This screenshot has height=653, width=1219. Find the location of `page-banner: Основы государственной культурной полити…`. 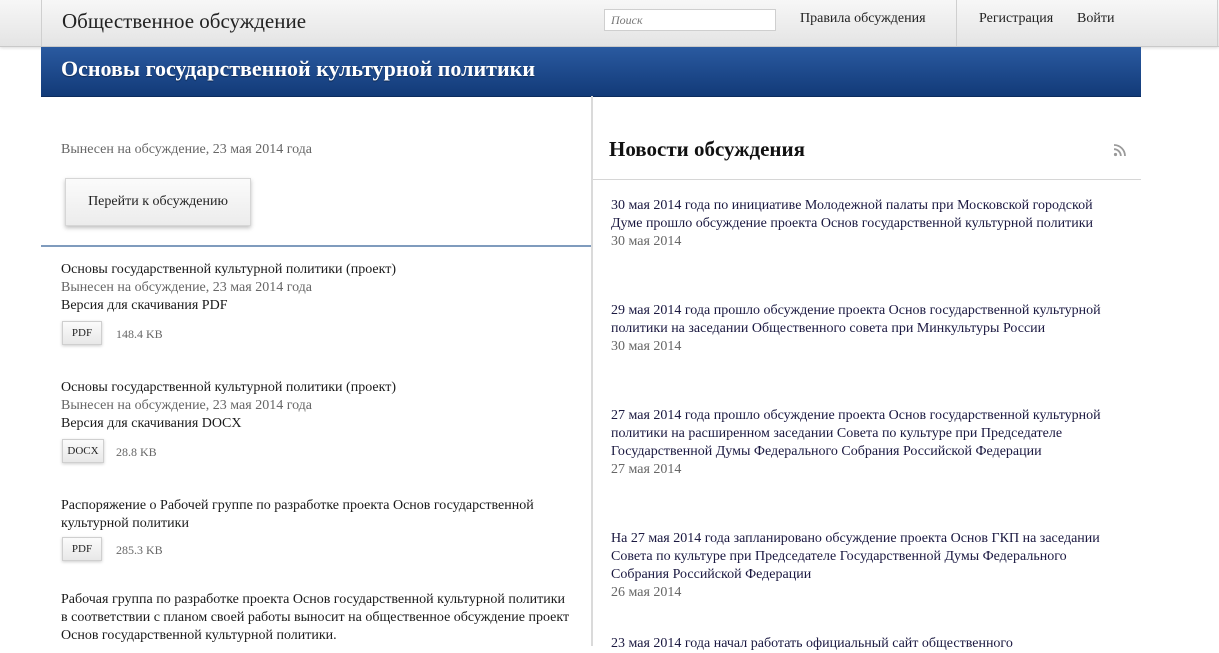

page-banner: Основы государственной культурной полити… is located at coordinates (591, 72).